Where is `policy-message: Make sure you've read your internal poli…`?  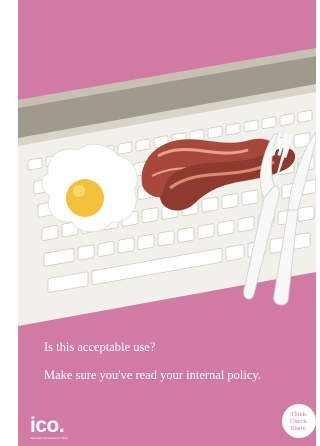
policy-message: Make sure you've read your internal poli… is located at coordinates (152, 375).